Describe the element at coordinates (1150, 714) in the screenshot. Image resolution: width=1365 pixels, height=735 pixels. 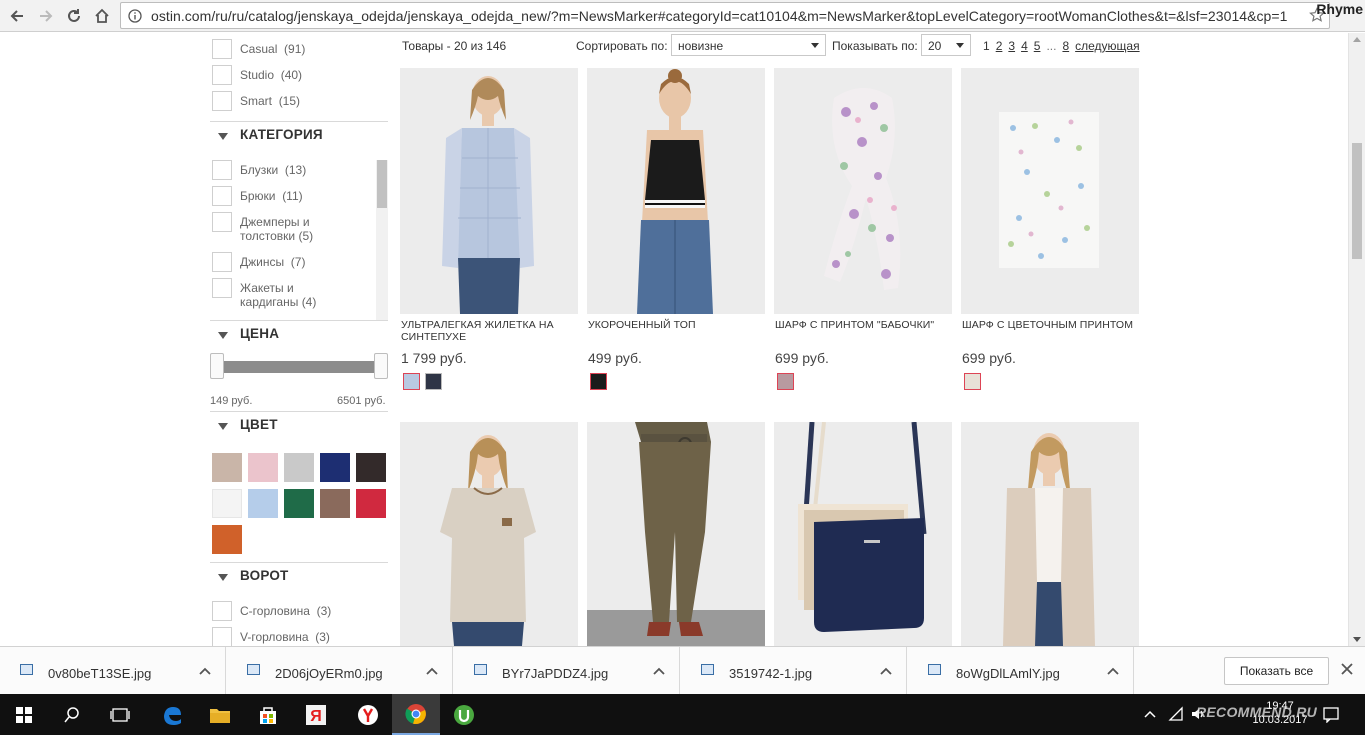
I see `tray-chevron-icon` at that location.